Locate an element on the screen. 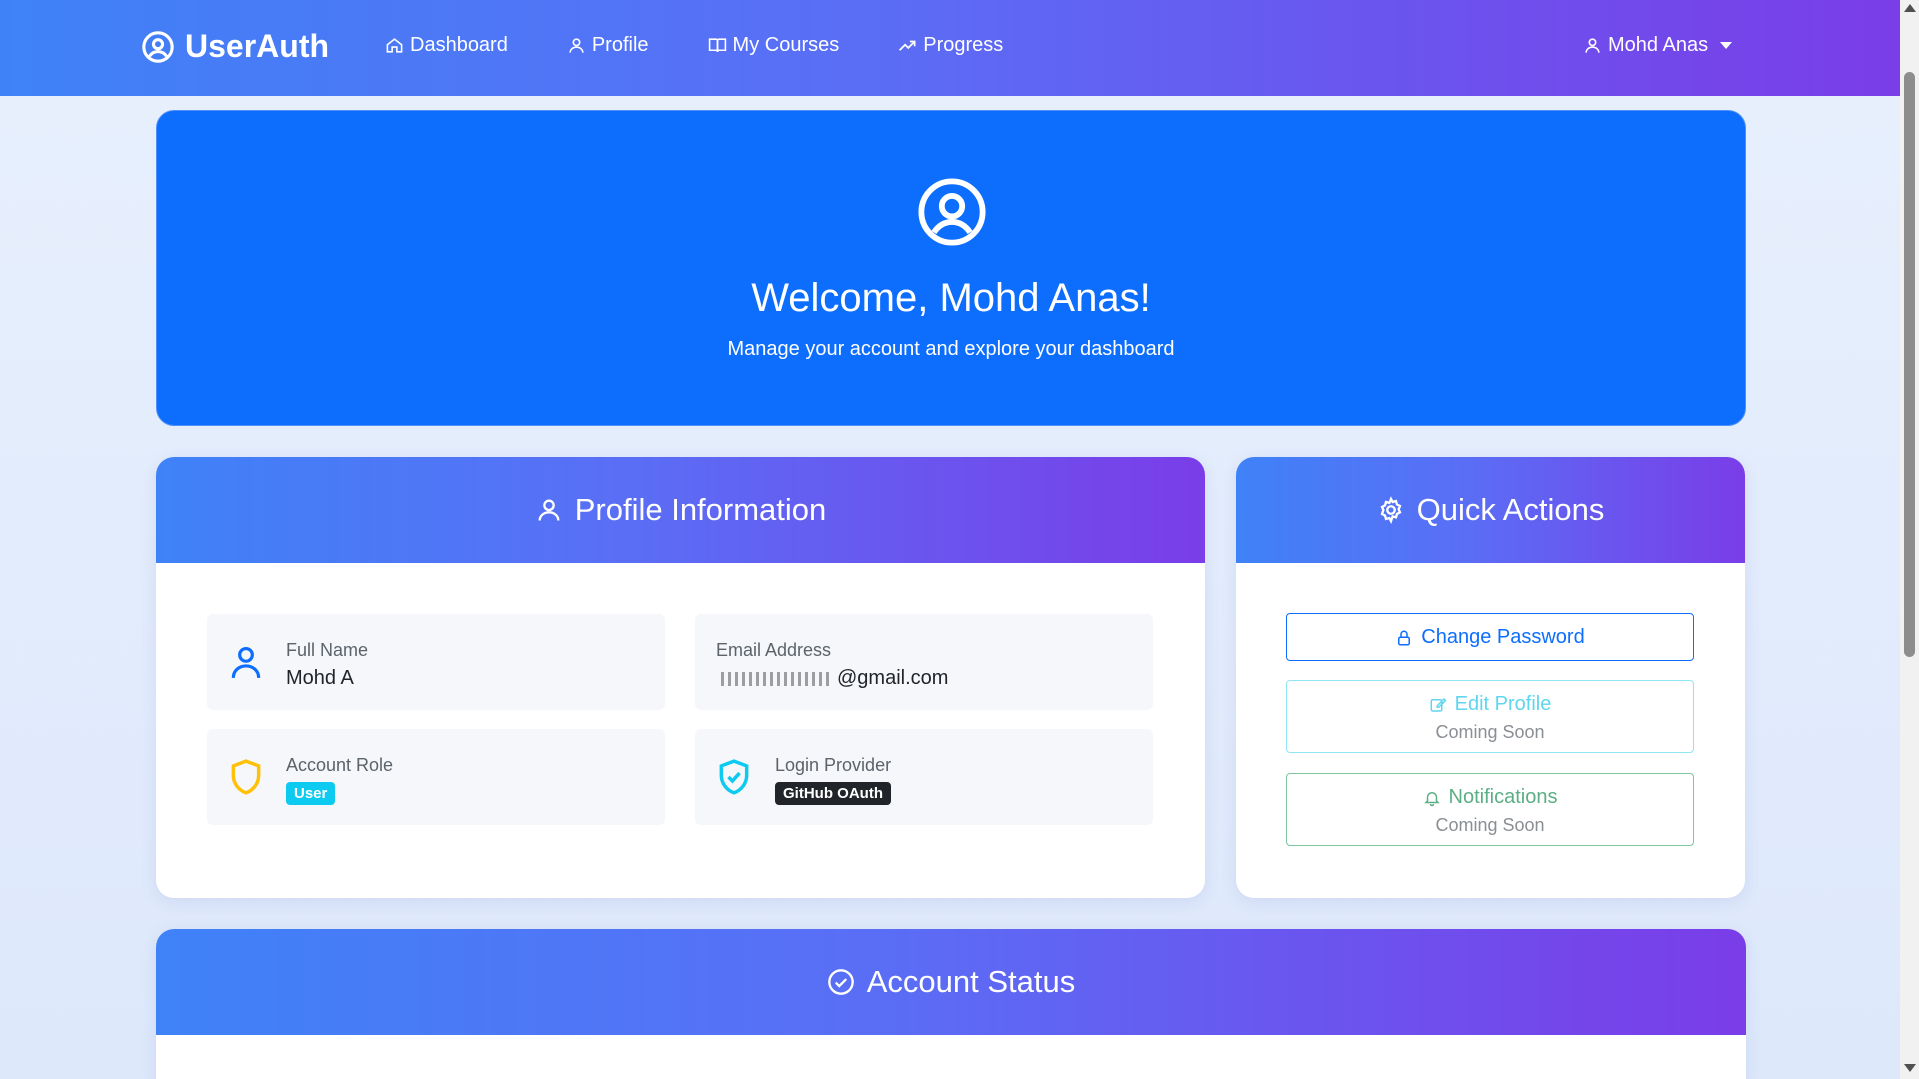  account-status-card: Account Status is located at coordinates (951, 1004).